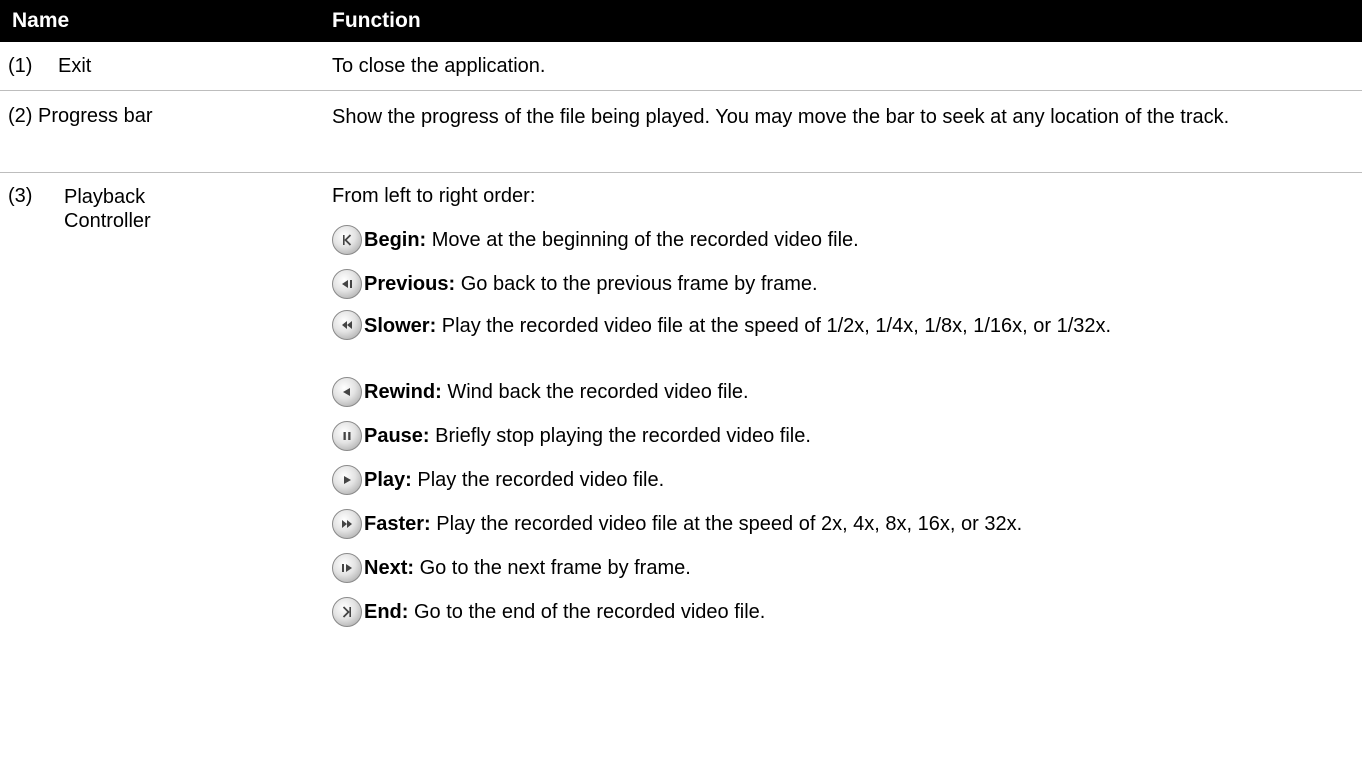 The width and height of the screenshot is (1362, 778). What do you see at coordinates (538, 479) in the screenshot?
I see `control-desc: Play the recorded video file.` at bounding box center [538, 479].